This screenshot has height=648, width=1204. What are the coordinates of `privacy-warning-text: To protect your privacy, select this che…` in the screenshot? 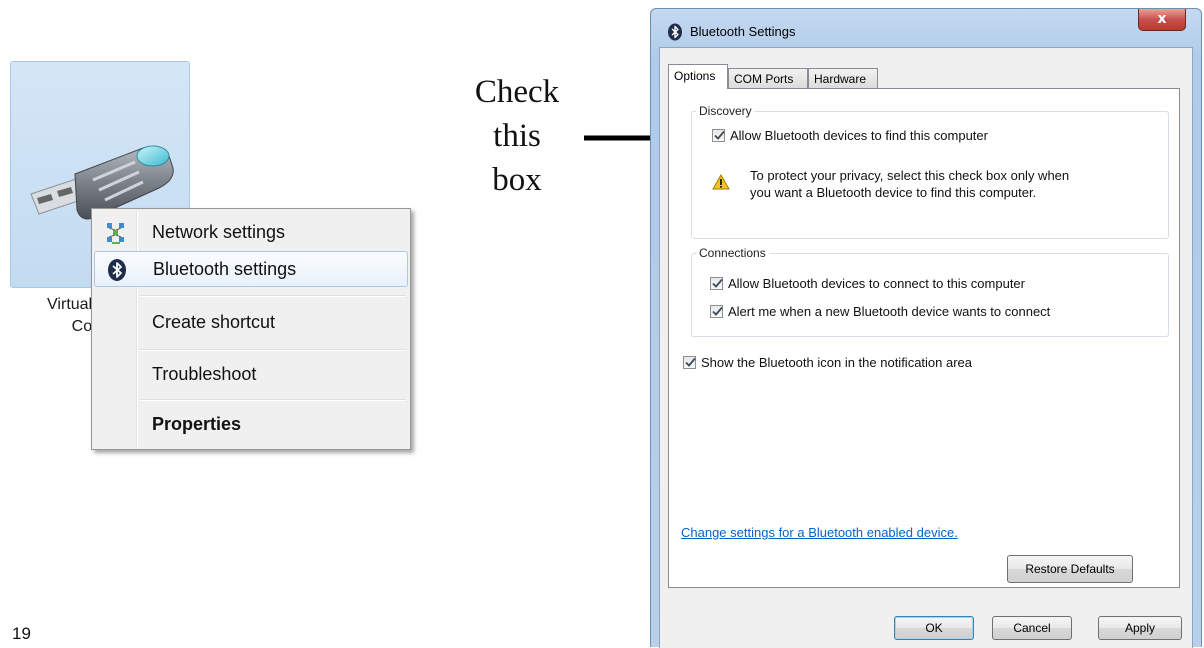 It's located at (940, 184).